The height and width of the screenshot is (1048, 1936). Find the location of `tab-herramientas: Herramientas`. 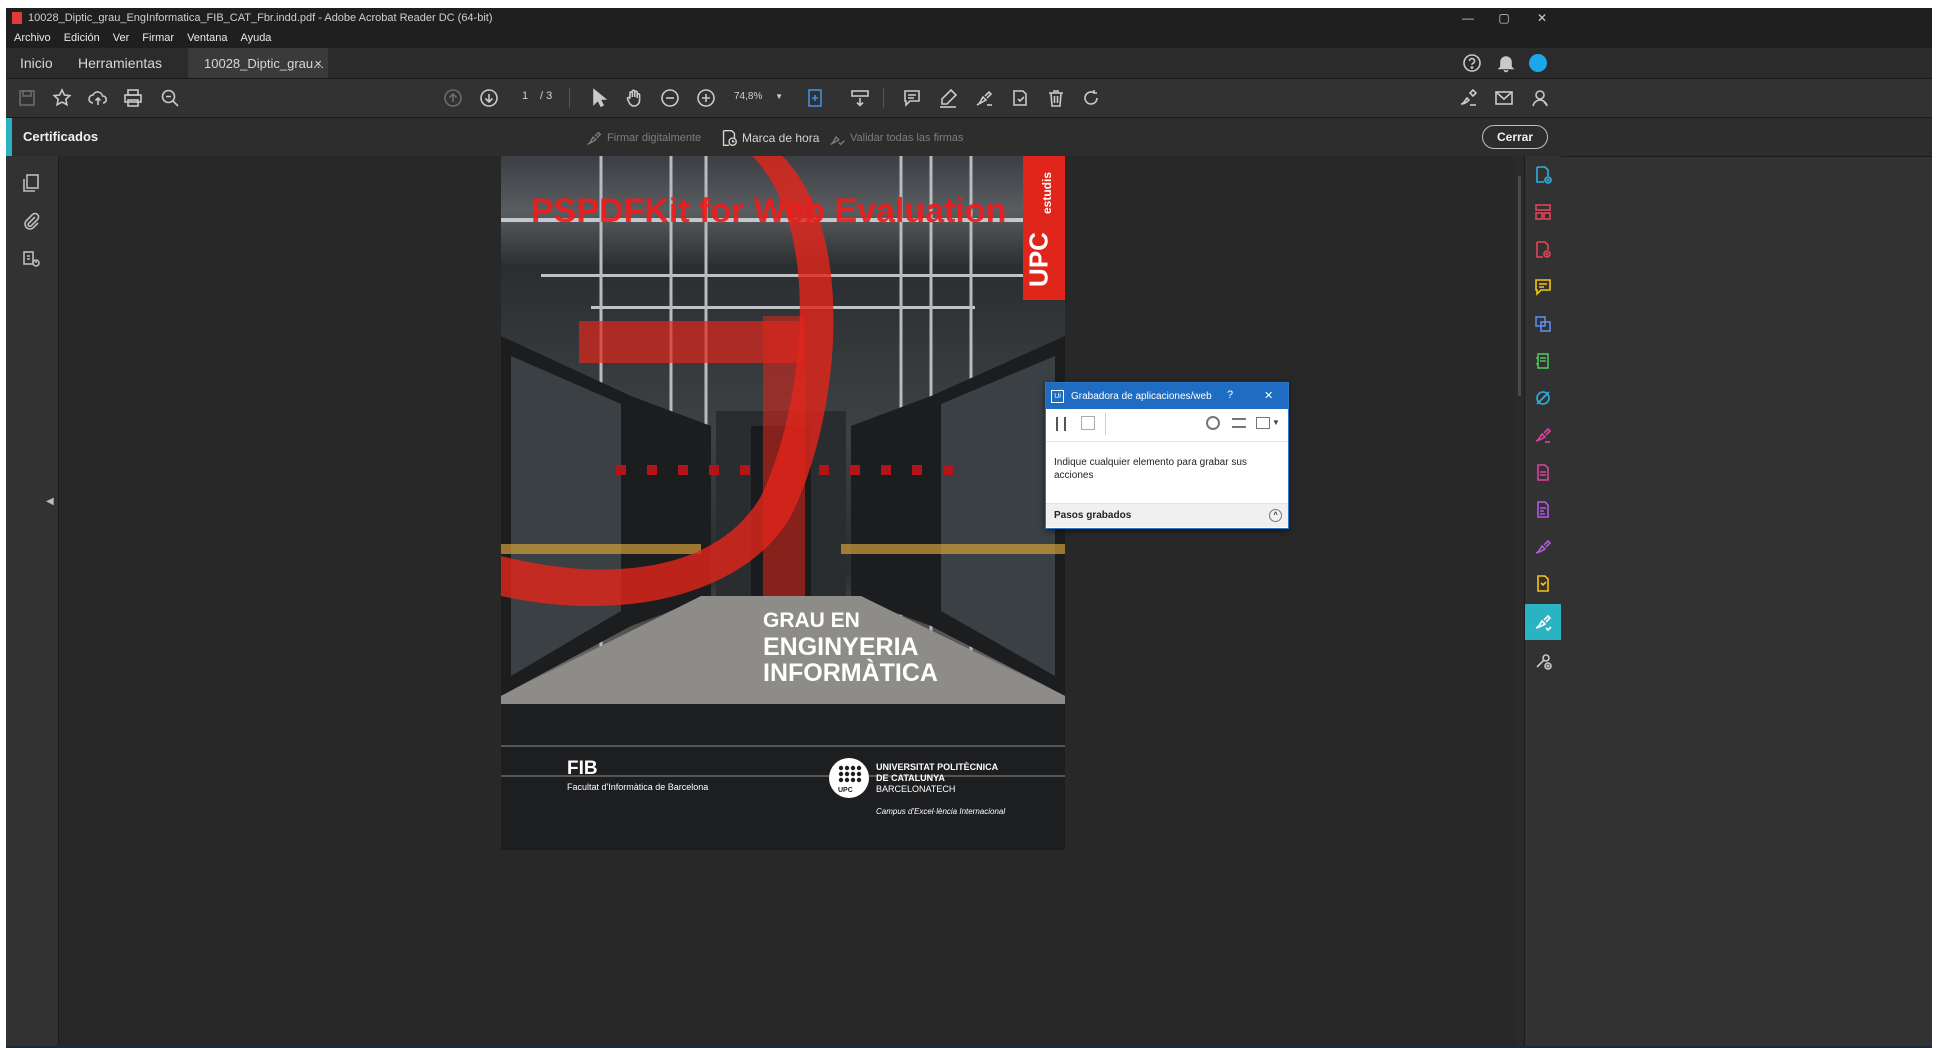

tab-herramientas: Herramientas is located at coordinates (120, 63).